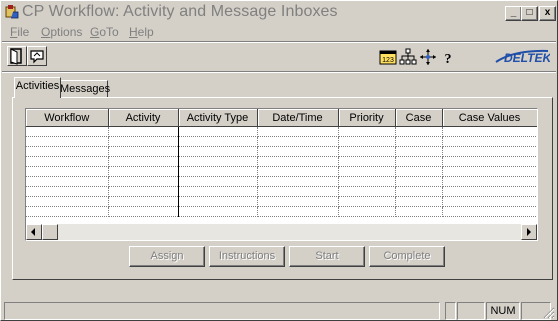 This screenshot has width=558, height=321. I want to click on column-header-case-values: Case Values, so click(489, 118).